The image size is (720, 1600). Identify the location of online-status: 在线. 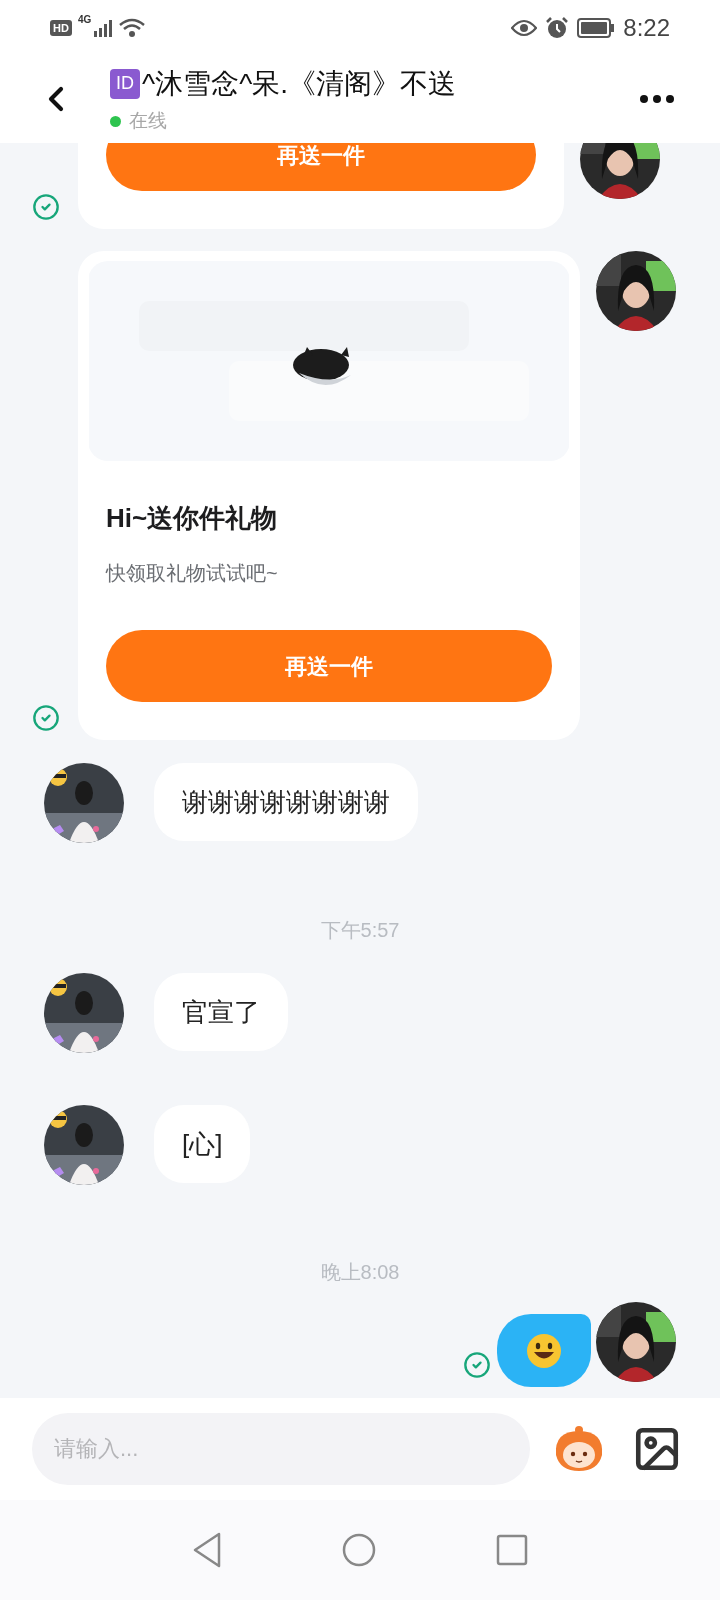
(148, 120).